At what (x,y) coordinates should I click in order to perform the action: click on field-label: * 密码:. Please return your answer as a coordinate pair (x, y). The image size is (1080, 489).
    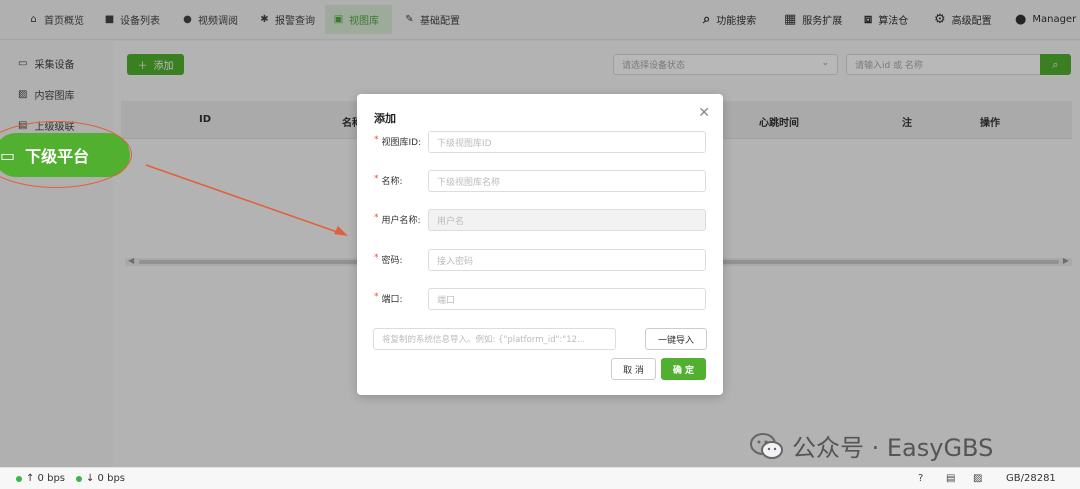
    Looking at the image, I should click on (388, 259).